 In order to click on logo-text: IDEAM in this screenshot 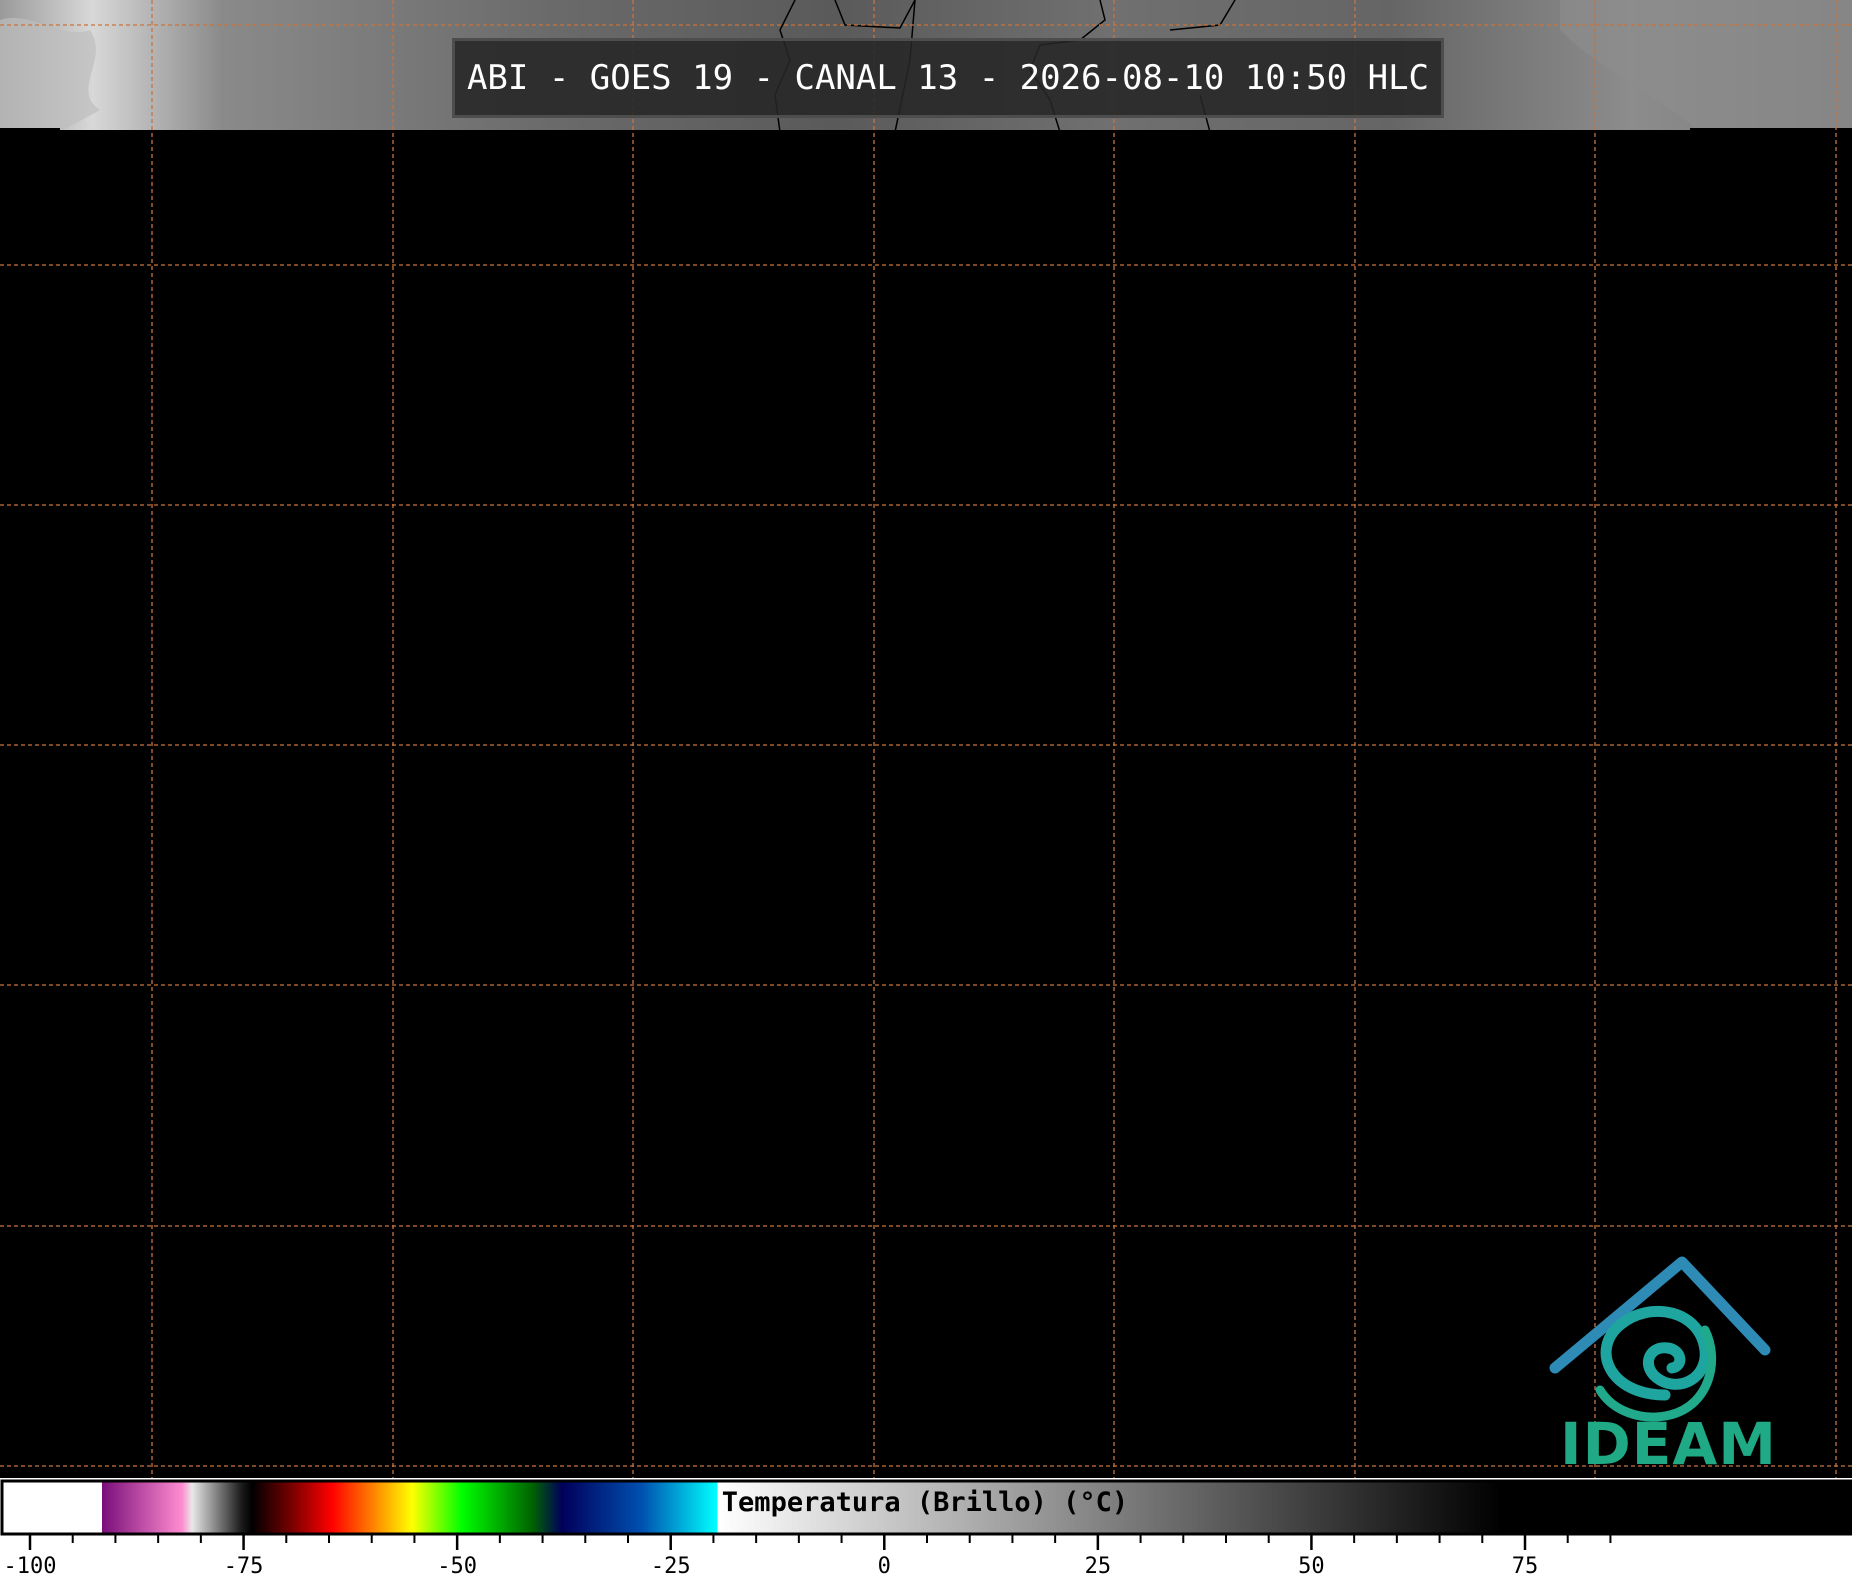, I will do `click(1668, 1444)`.